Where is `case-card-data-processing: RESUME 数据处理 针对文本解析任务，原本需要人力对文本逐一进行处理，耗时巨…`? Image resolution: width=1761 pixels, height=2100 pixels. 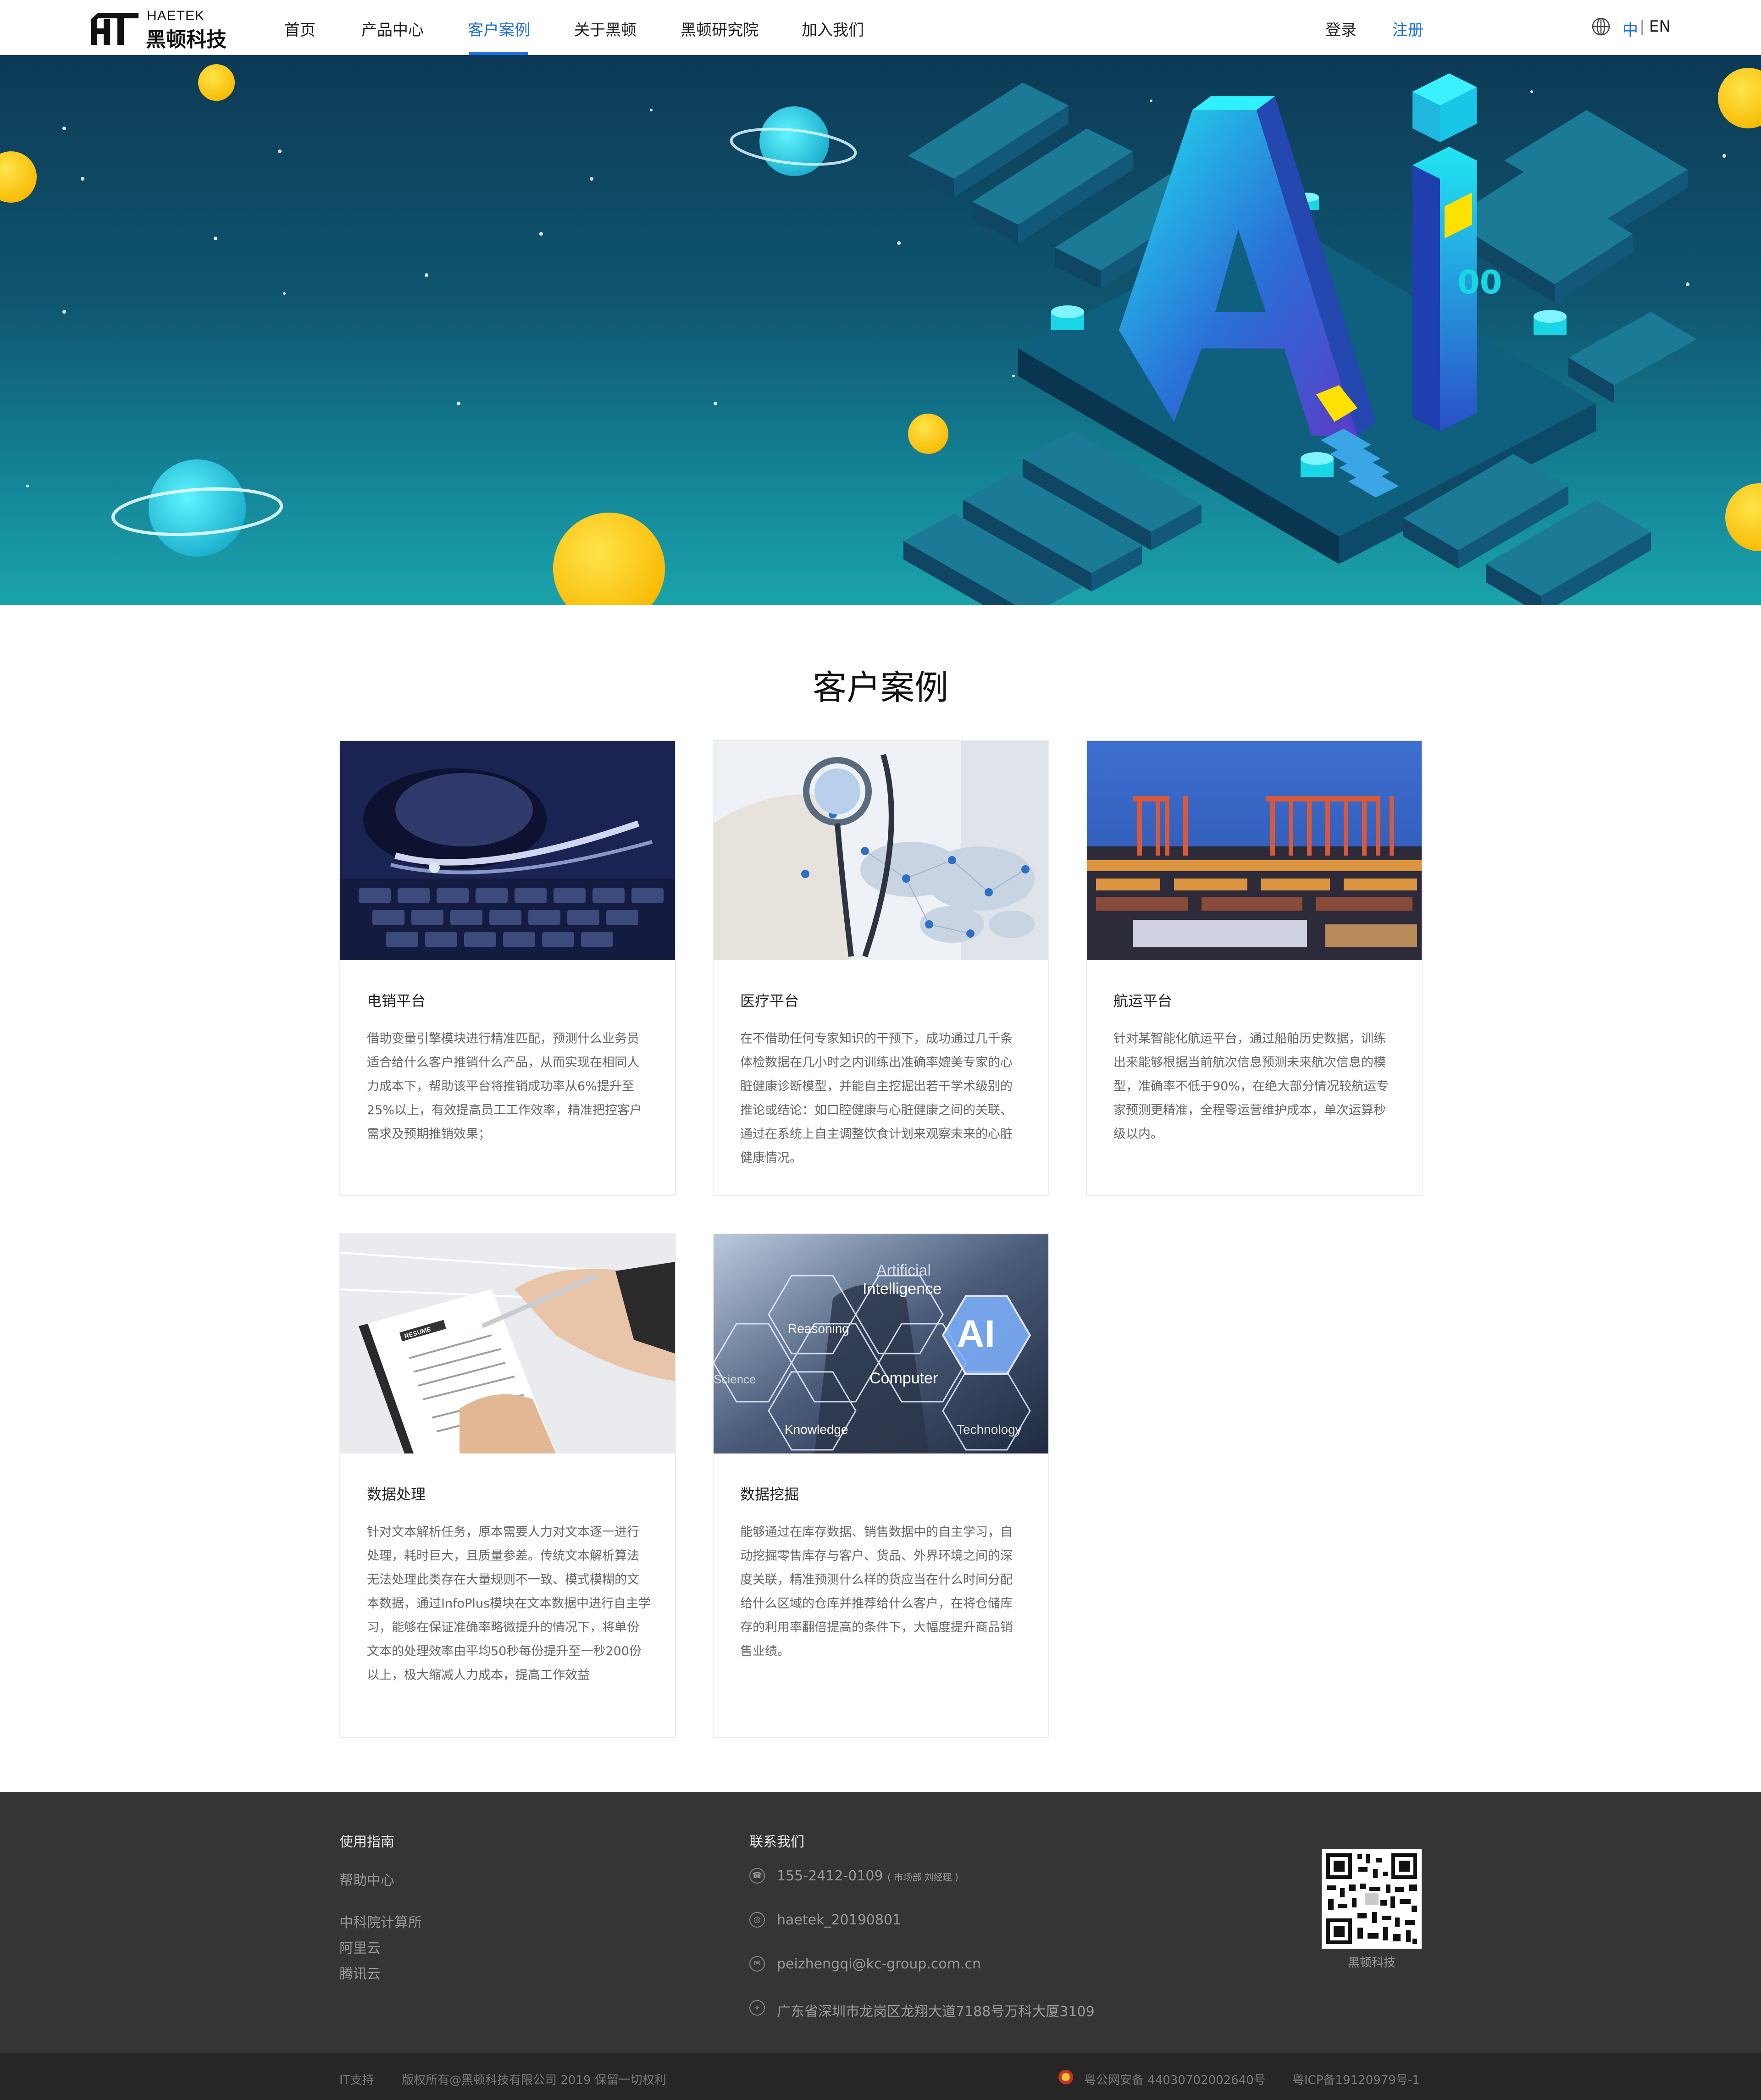 case-card-data-processing: RESUME 数据处理 针对文本解析任务，原本需要人力对文本逐一进行处理，耗时巨… is located at coordinates (507, 1485).